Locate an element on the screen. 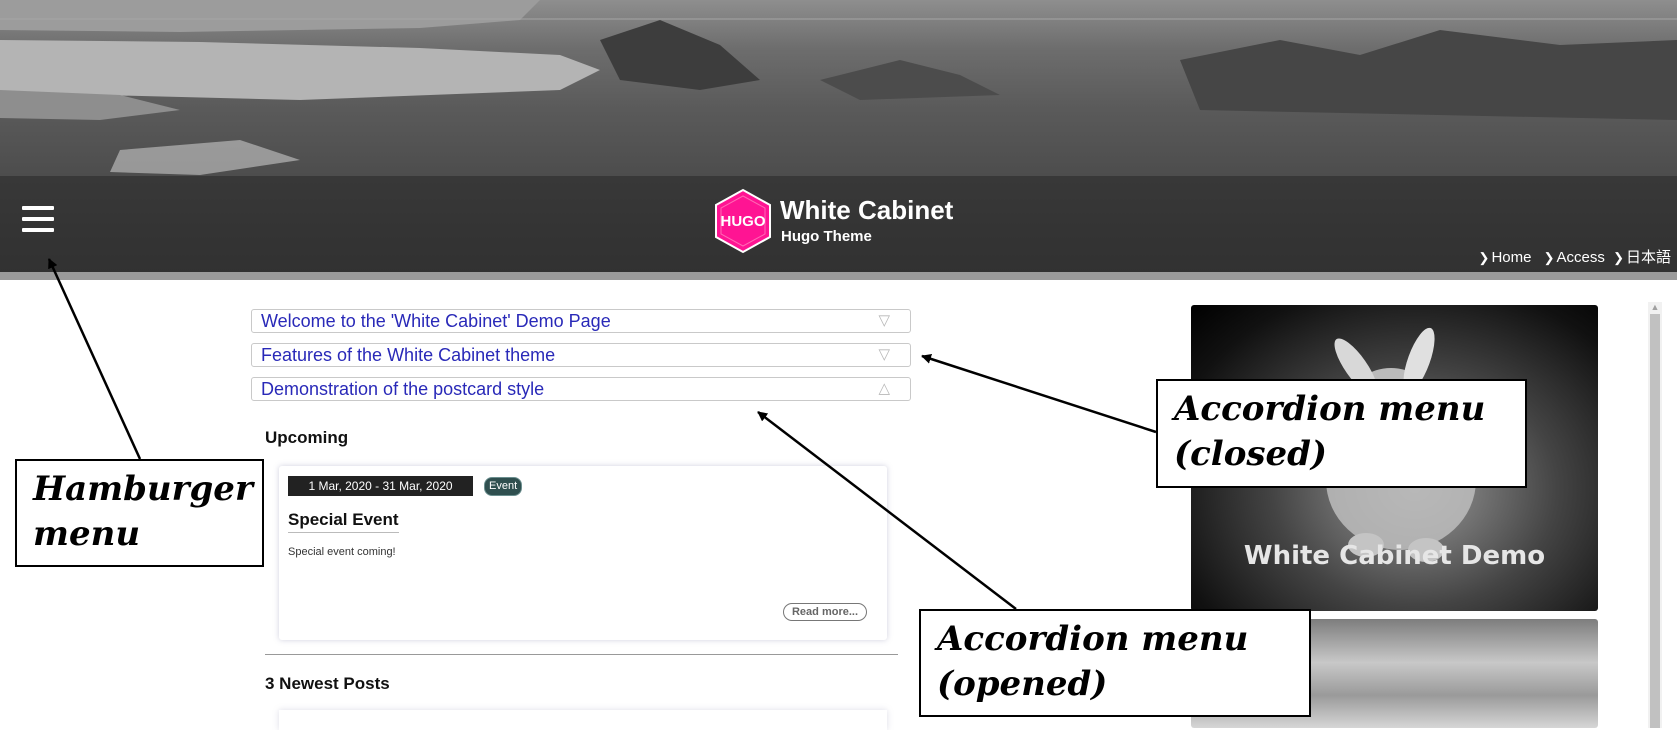  callout-line: Hamburger is located at coordinates (143, 489).